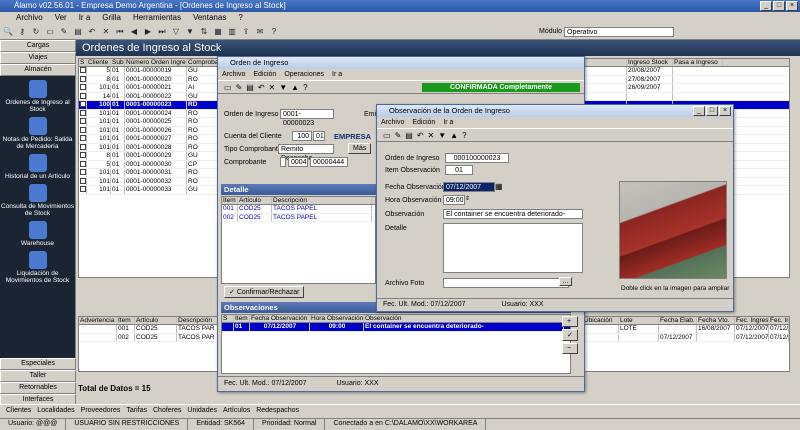 The image size is (800, 430). Describe the element at coordinates (570, 335) in the screenshot. I see `check-icon: ✓` at that location.